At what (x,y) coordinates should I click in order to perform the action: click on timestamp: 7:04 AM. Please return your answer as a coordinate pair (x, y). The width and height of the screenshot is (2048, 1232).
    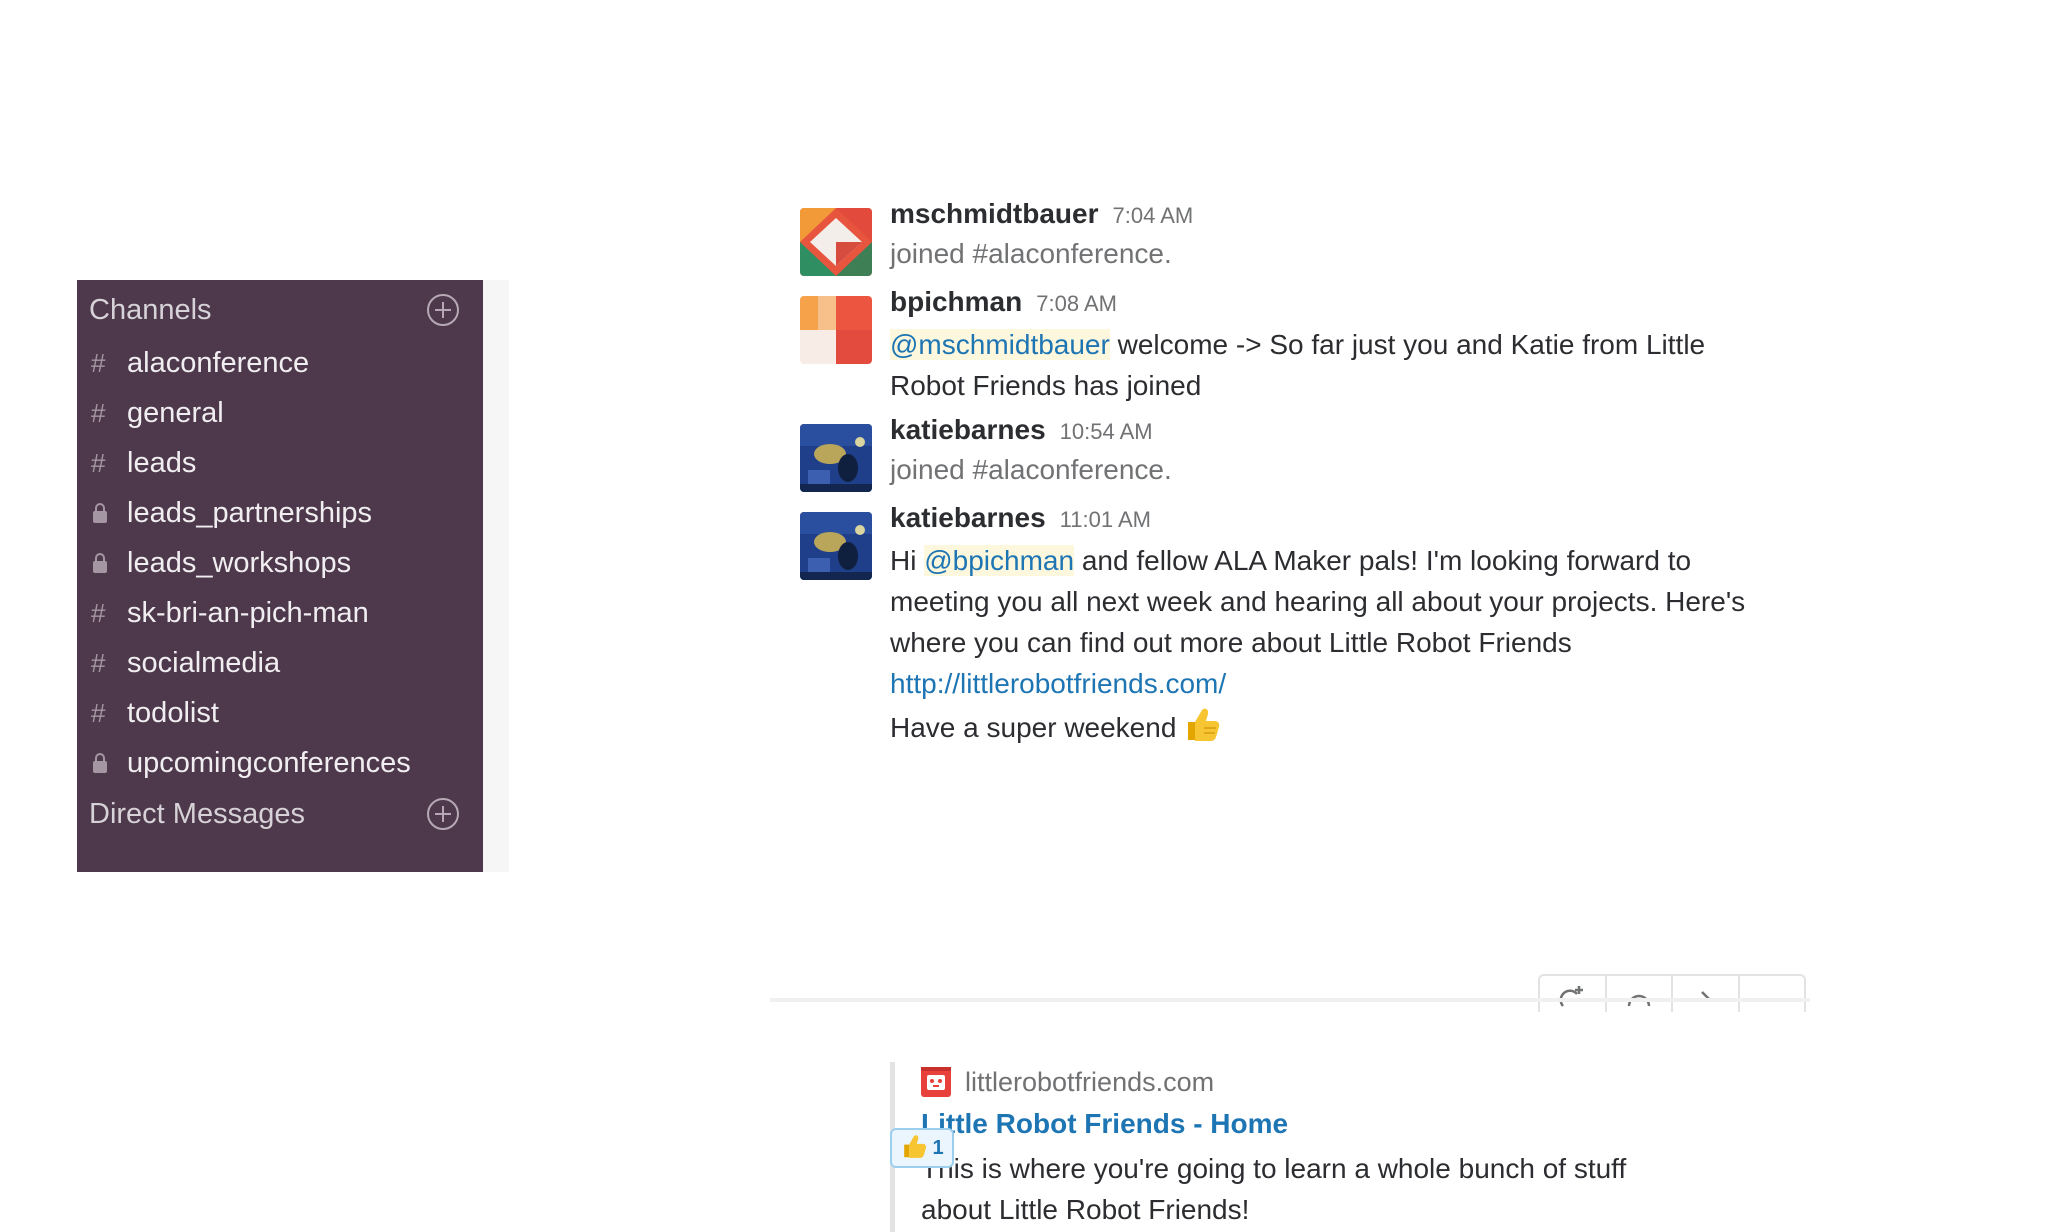
    Looking at the image, I should click on (1153, 216).